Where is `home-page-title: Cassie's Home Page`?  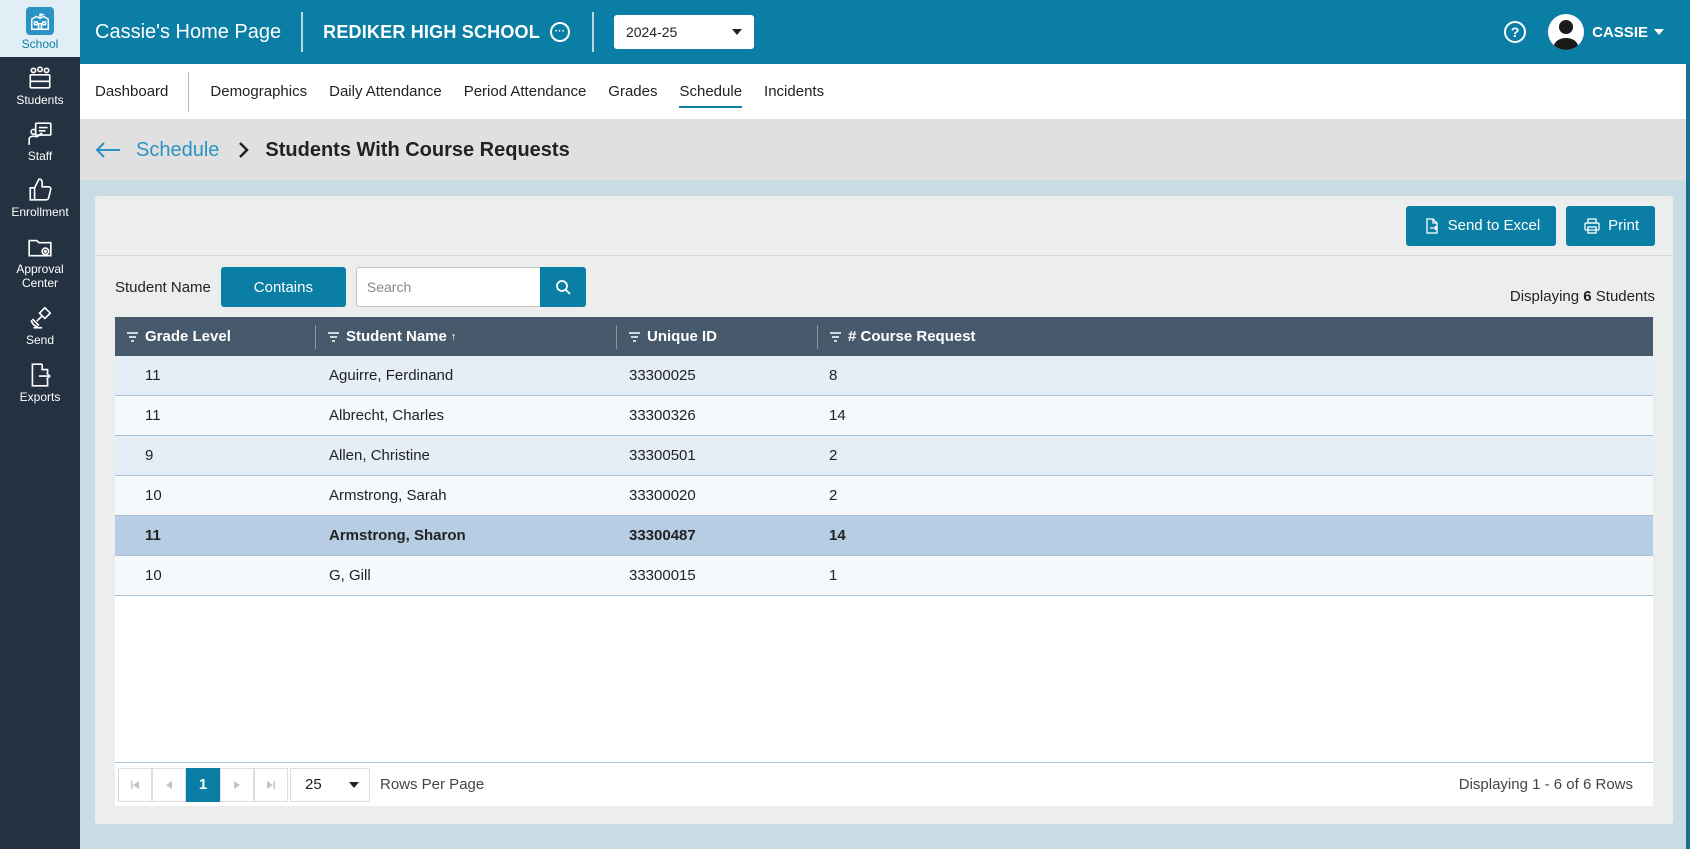 home-page-title: Cassie's Home Page is located at coordinates (192, 32).